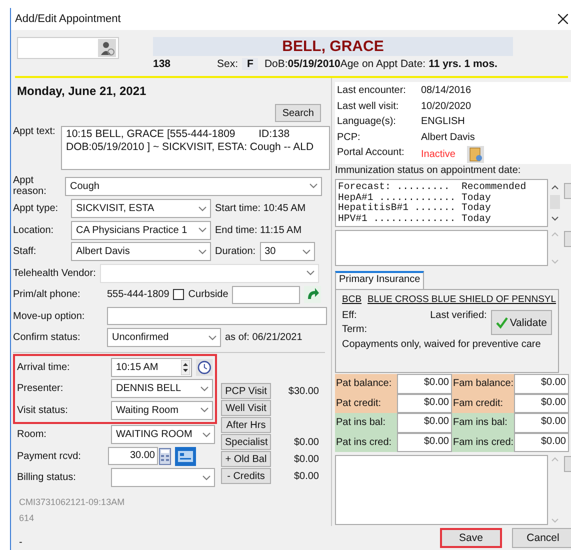 The height and width of the screenshot is (550, 571). Describe the element at coordinates (32, 434) in the screenshot. I see `field-label: Room:` at that location.